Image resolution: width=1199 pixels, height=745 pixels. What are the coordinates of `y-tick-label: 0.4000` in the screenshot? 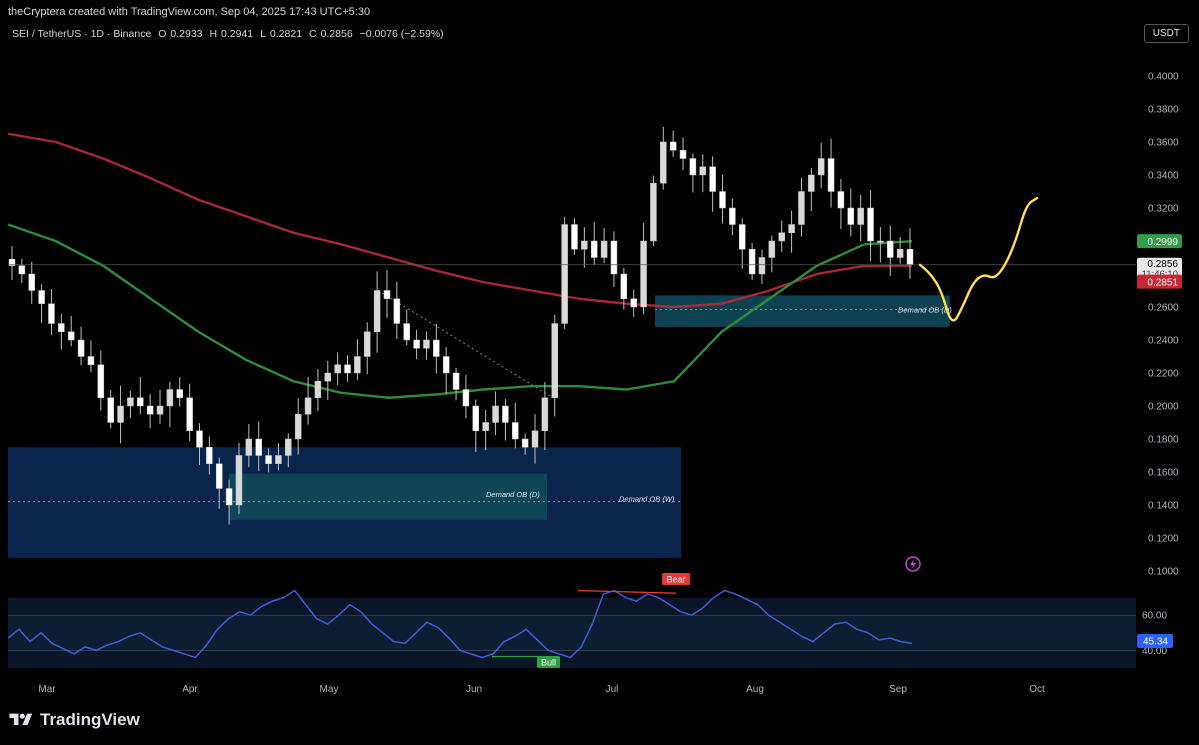 It's located at (1163, 77).